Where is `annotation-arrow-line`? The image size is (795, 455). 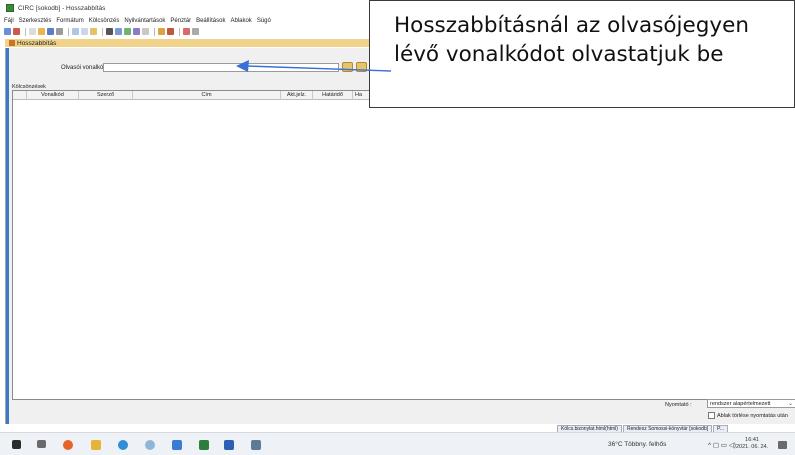
annotation-arrow-line is located at coordinates (319, 68).